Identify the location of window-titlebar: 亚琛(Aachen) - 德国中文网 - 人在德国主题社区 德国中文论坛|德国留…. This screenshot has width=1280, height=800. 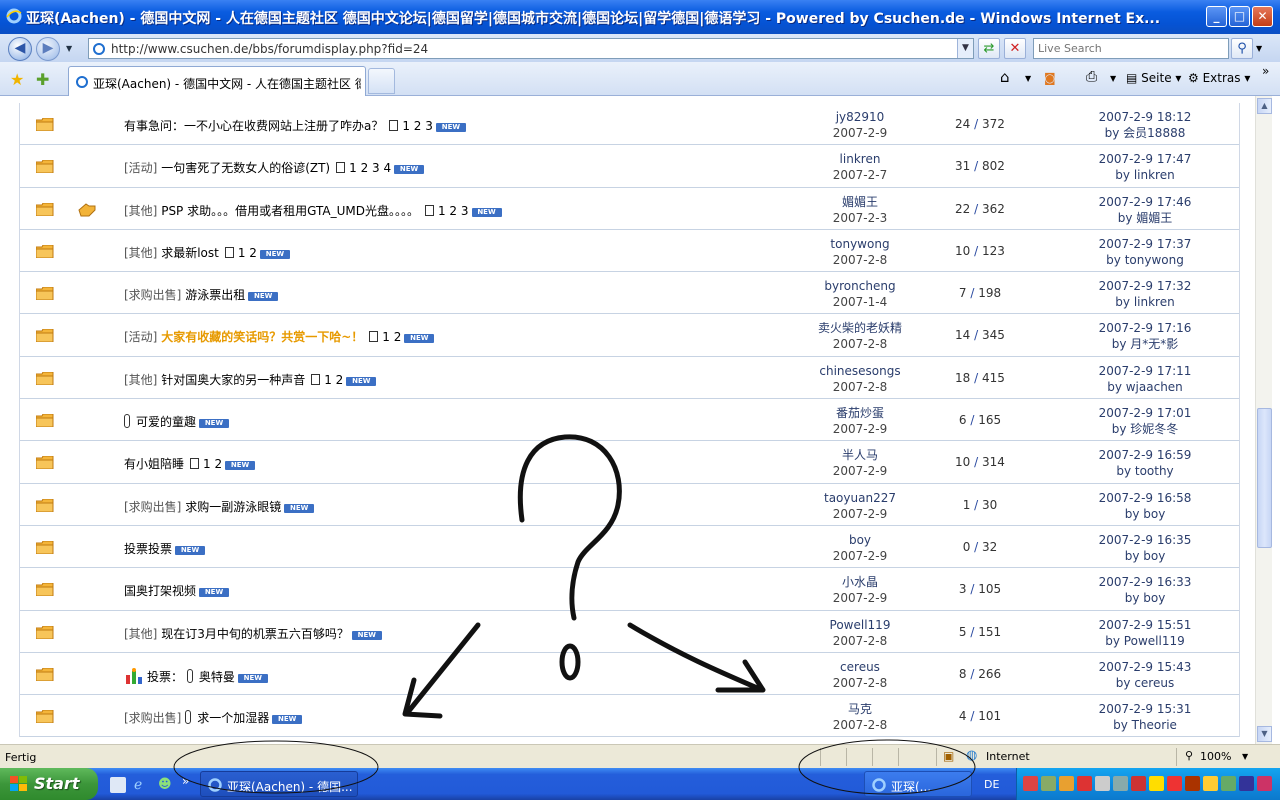
(640, 17).